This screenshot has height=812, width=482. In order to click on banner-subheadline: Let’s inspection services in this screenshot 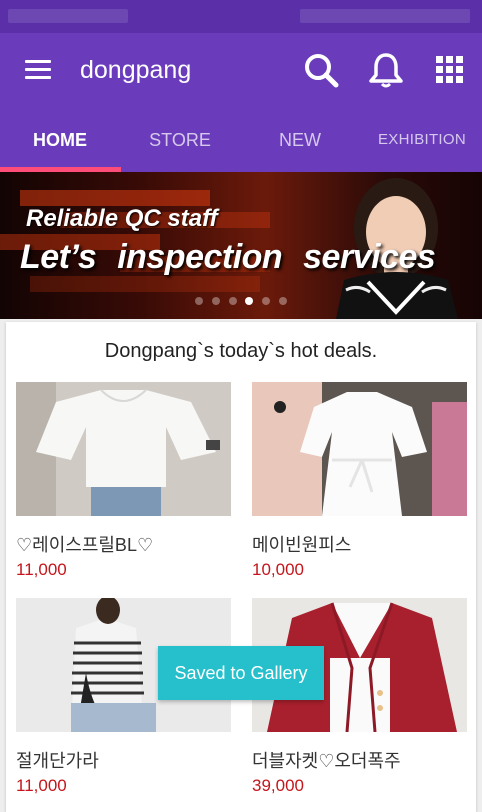, I will do `click(228, 257)`.